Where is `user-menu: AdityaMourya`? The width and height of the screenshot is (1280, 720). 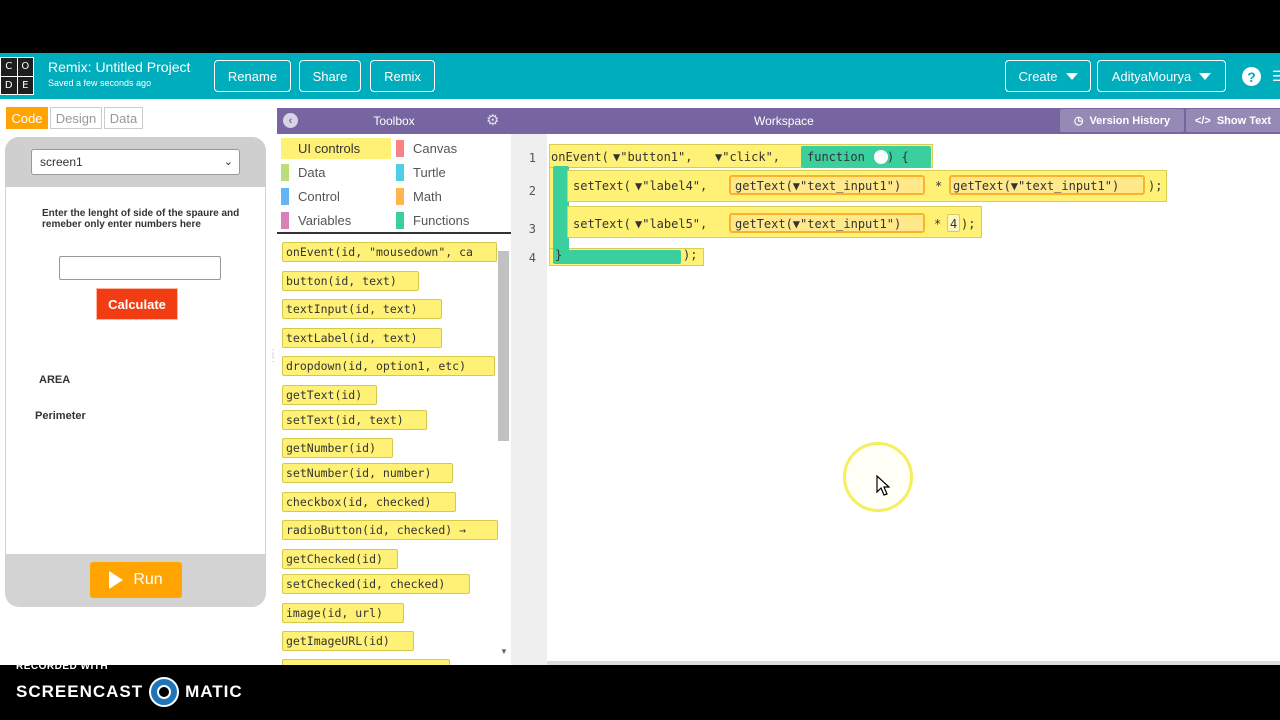
user-menu: AdityaMourya is located at coordinates (1161, 76).